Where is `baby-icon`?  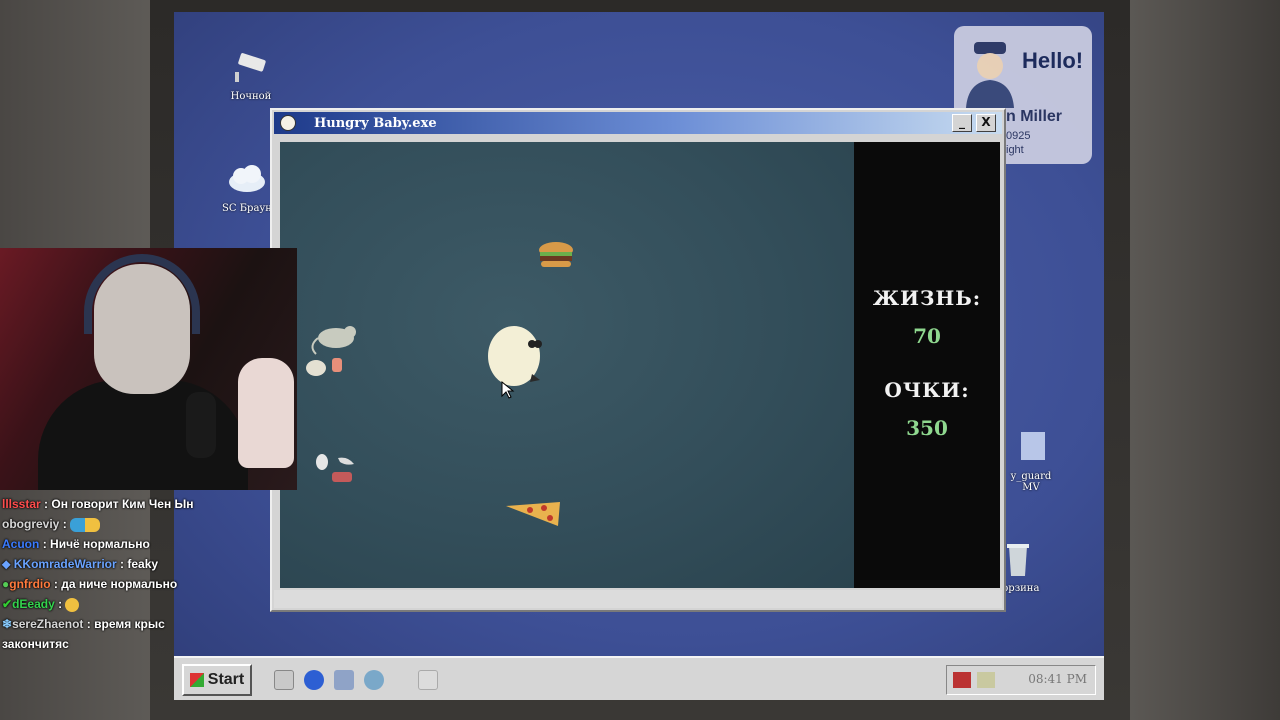
baby-icon is located at coordinates (515, 356).